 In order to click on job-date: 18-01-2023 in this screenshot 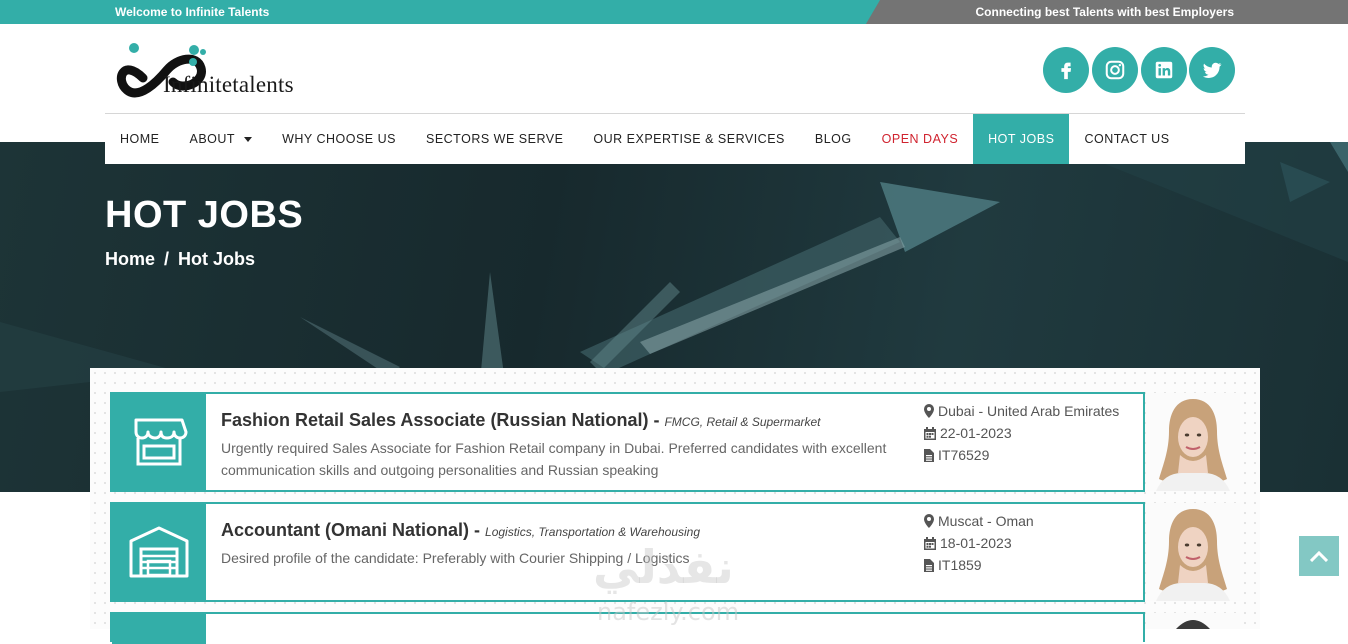, I will do `click(976, 543)`.